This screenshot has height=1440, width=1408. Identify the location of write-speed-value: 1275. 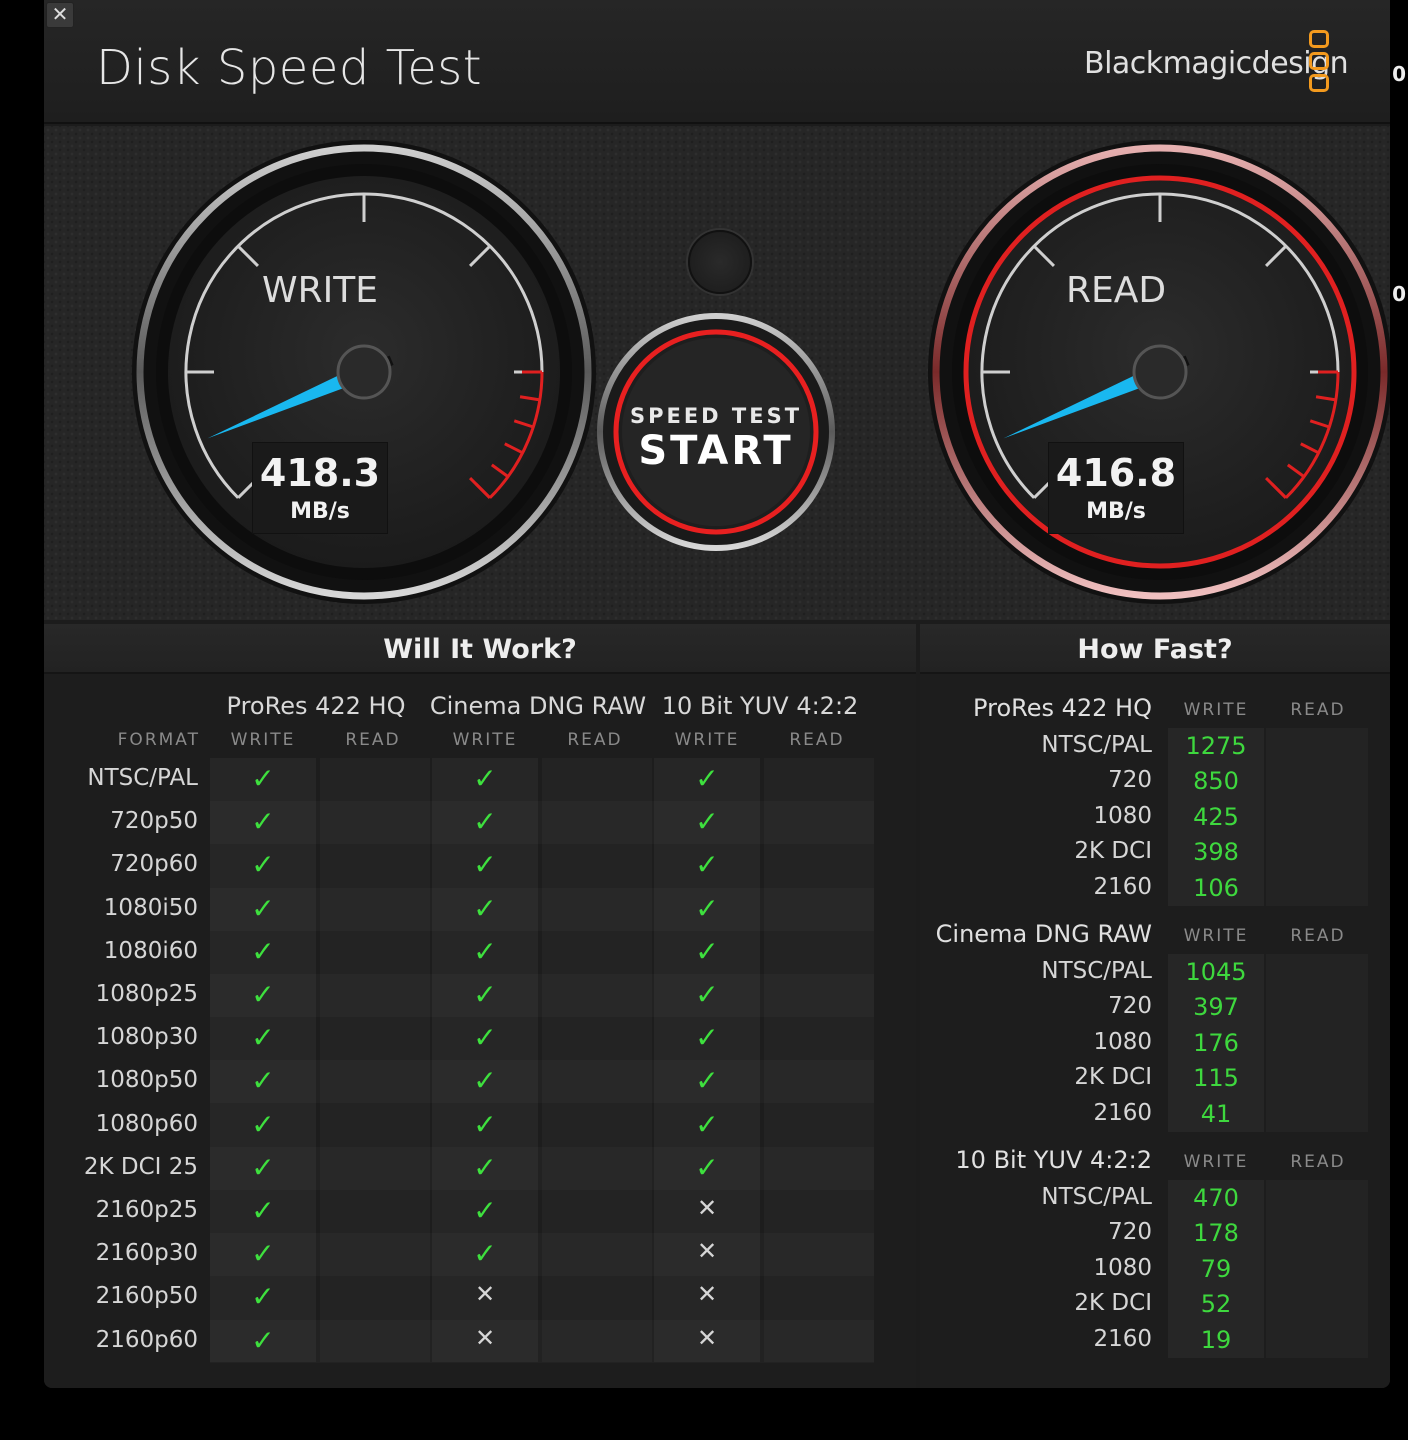
(1216, 746).